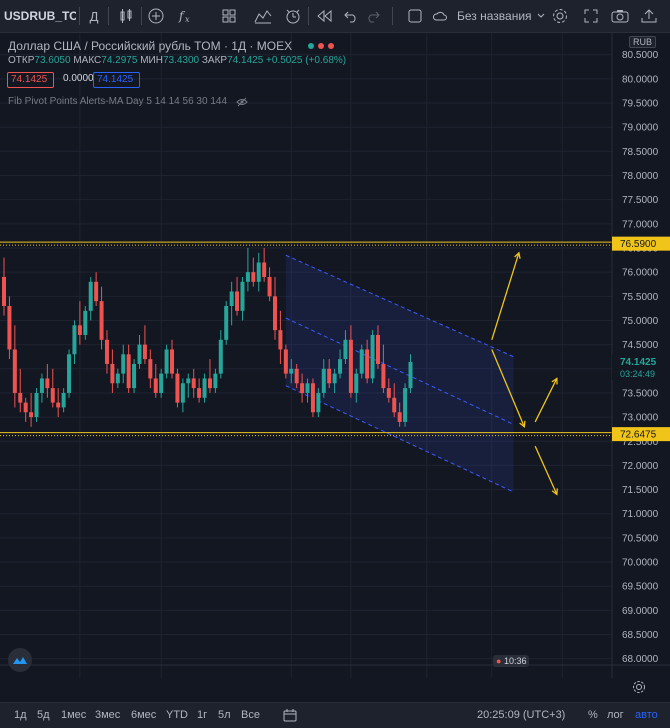 The image size is (670, 728). I want to click on open-value: 73.6050, so click(52, 60).